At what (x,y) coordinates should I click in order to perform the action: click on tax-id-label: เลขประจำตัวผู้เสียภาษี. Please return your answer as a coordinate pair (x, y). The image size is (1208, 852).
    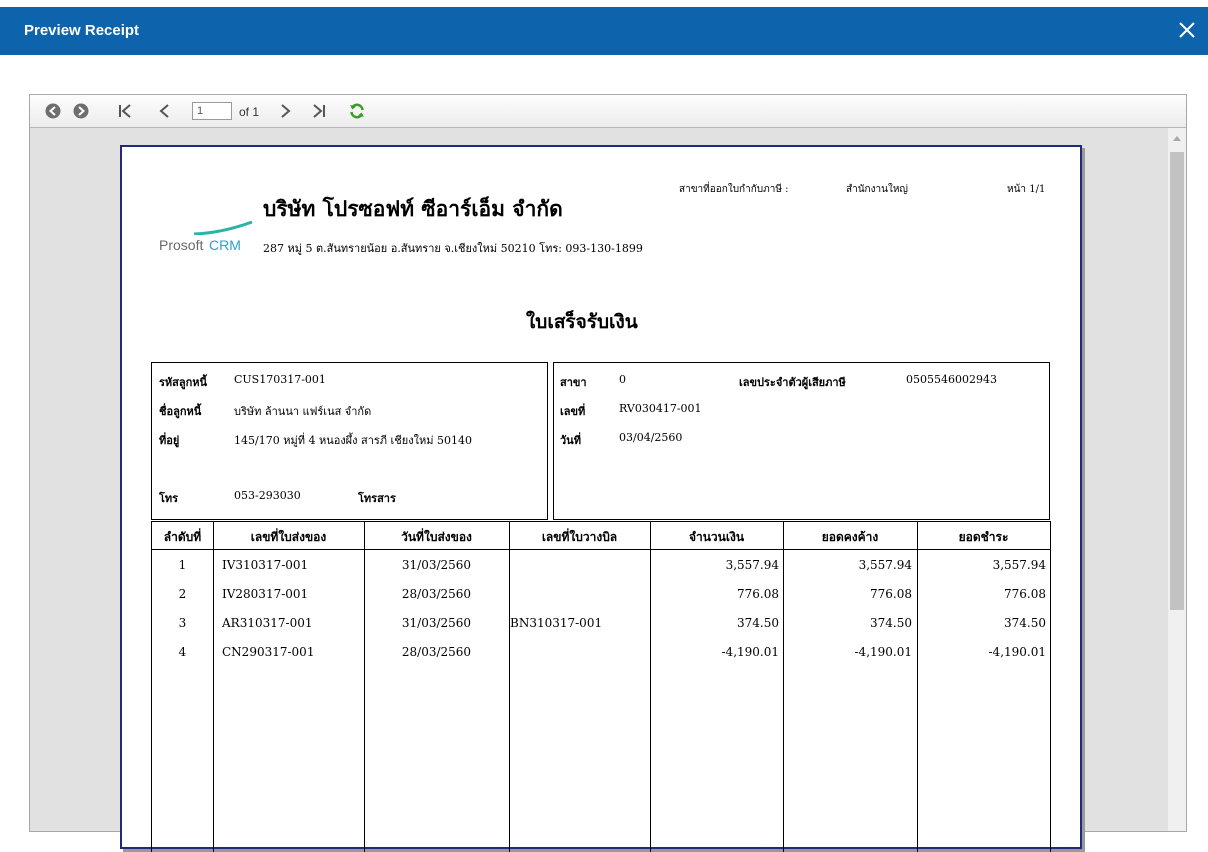
    Looking at the image, I should click on (792, 382).